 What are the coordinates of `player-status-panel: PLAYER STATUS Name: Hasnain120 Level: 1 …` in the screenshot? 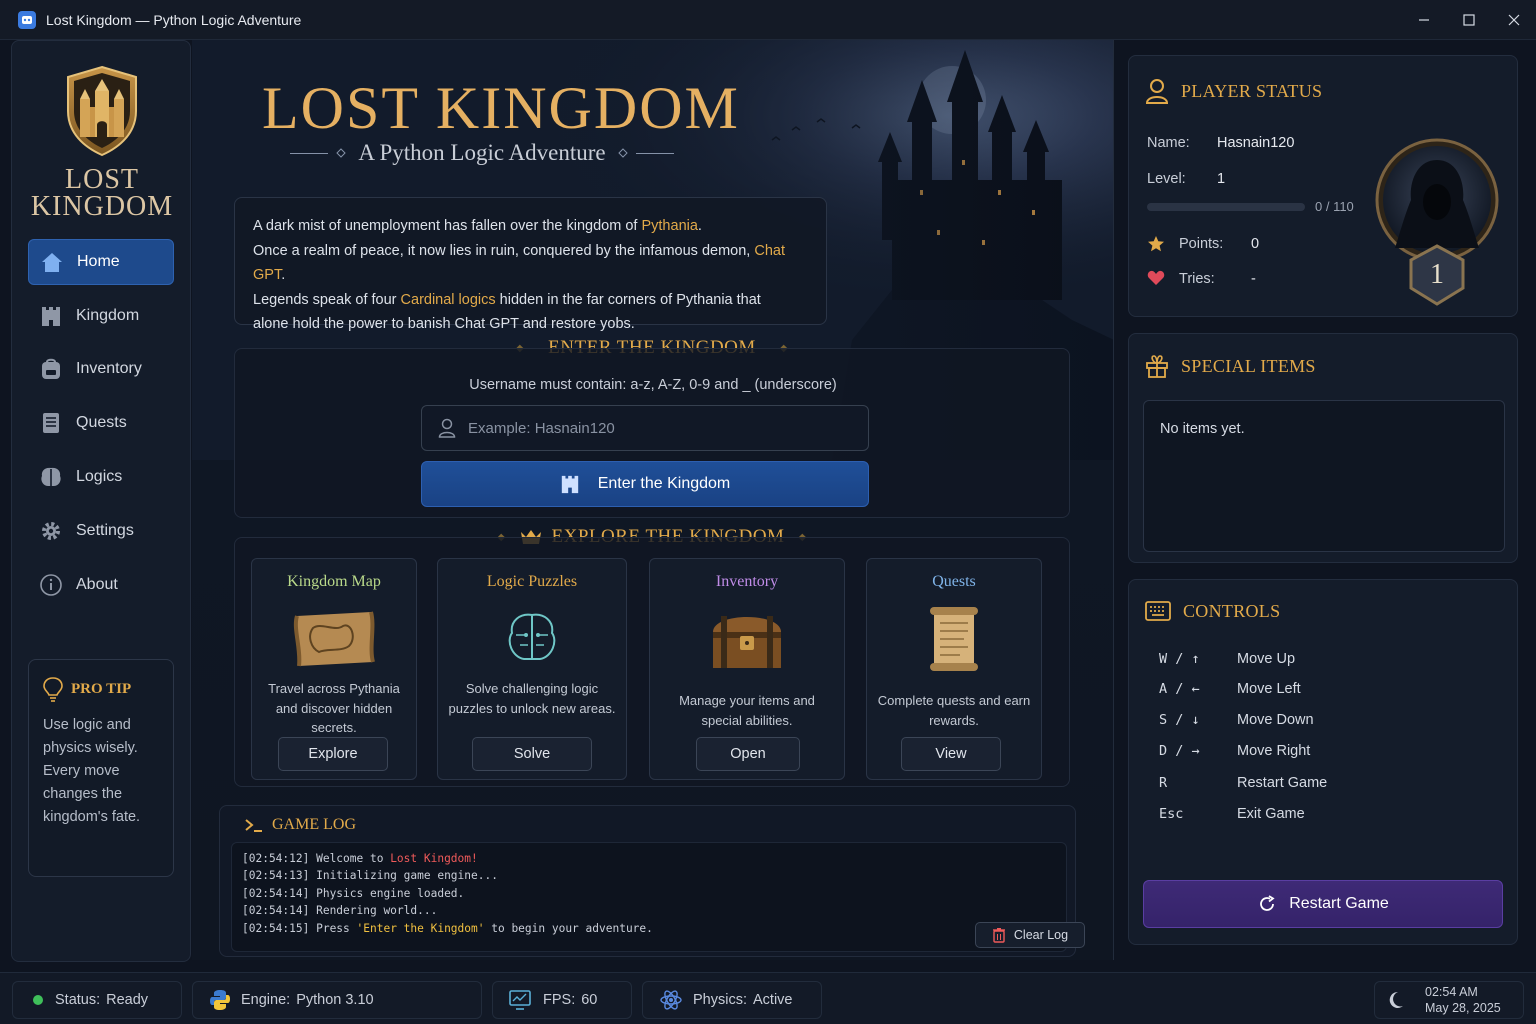 It's located at (1323, 186).